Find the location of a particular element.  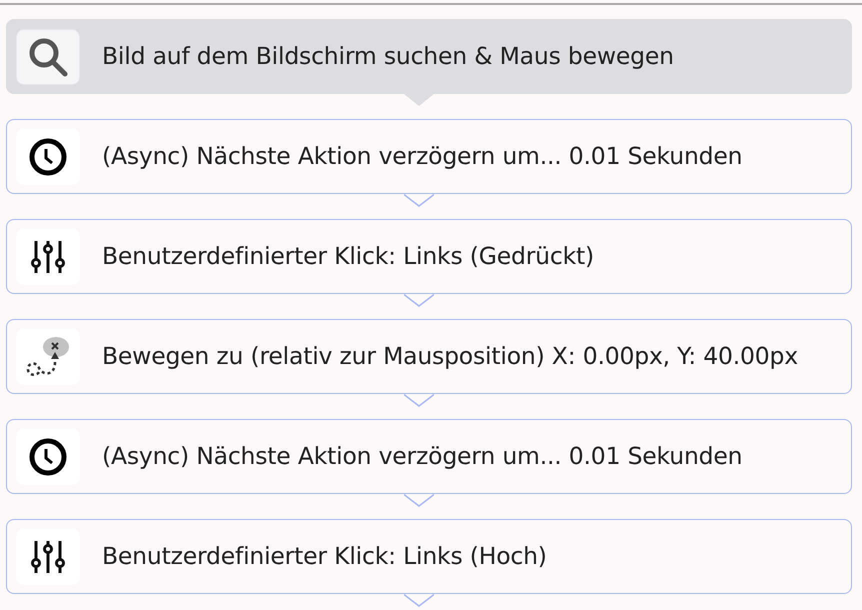

step-card: Benutzerdefinierter Klick: Links (Hoch) is located at coordinates (429, 556).